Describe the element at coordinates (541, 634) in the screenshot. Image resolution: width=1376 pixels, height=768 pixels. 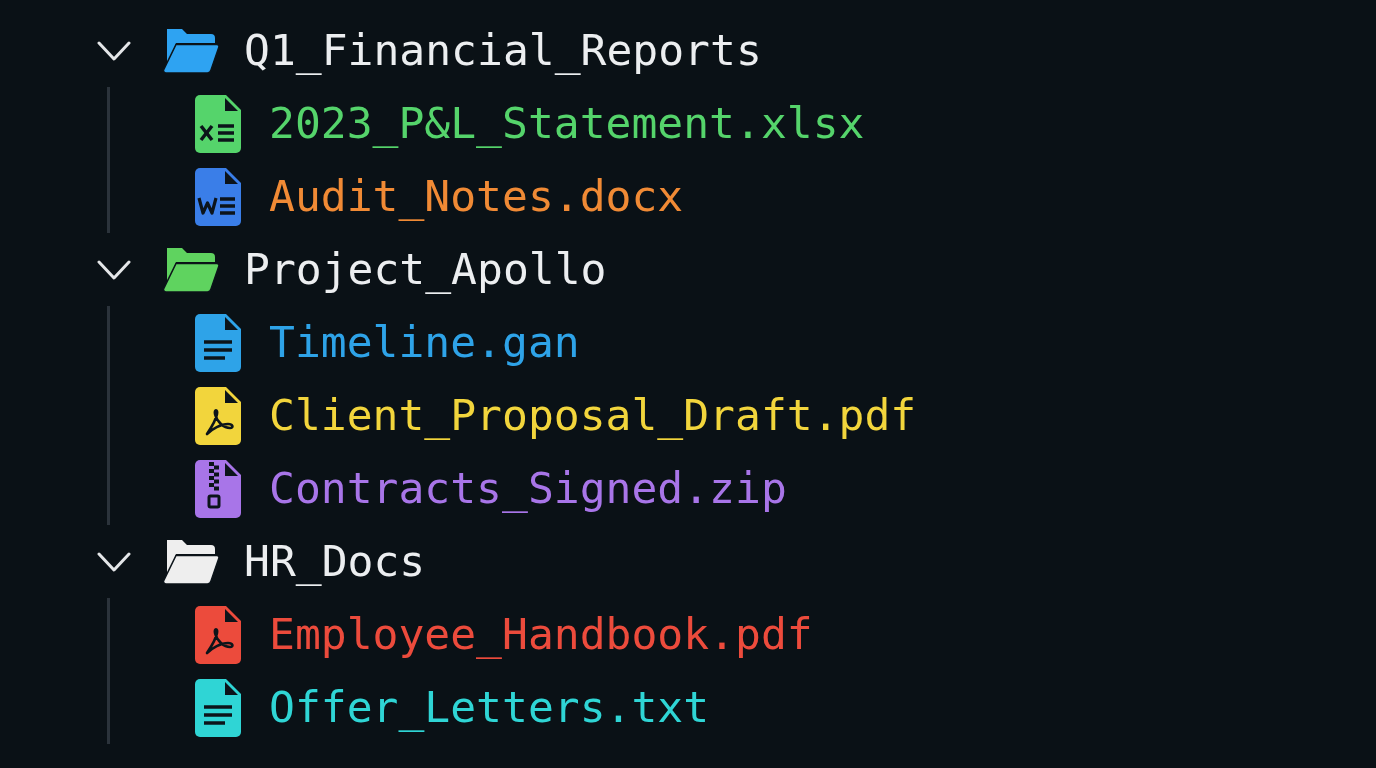
I see `file-name: Employee_Handbook.pdf` at that location.